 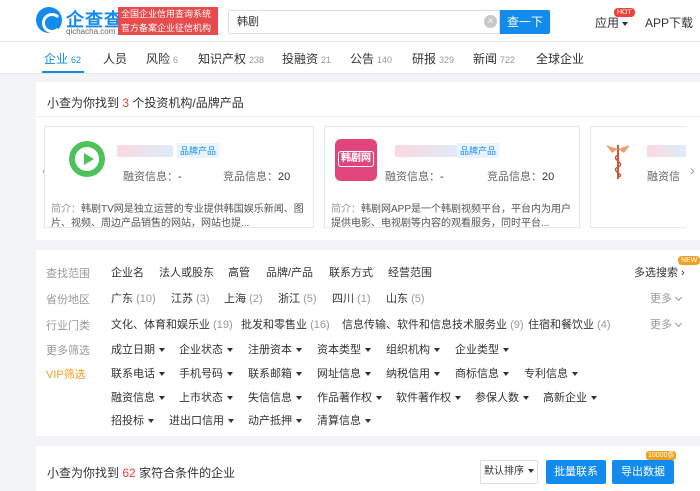 I want to click on filter-dropdown: 成立日期, so click(x=138, y=349).